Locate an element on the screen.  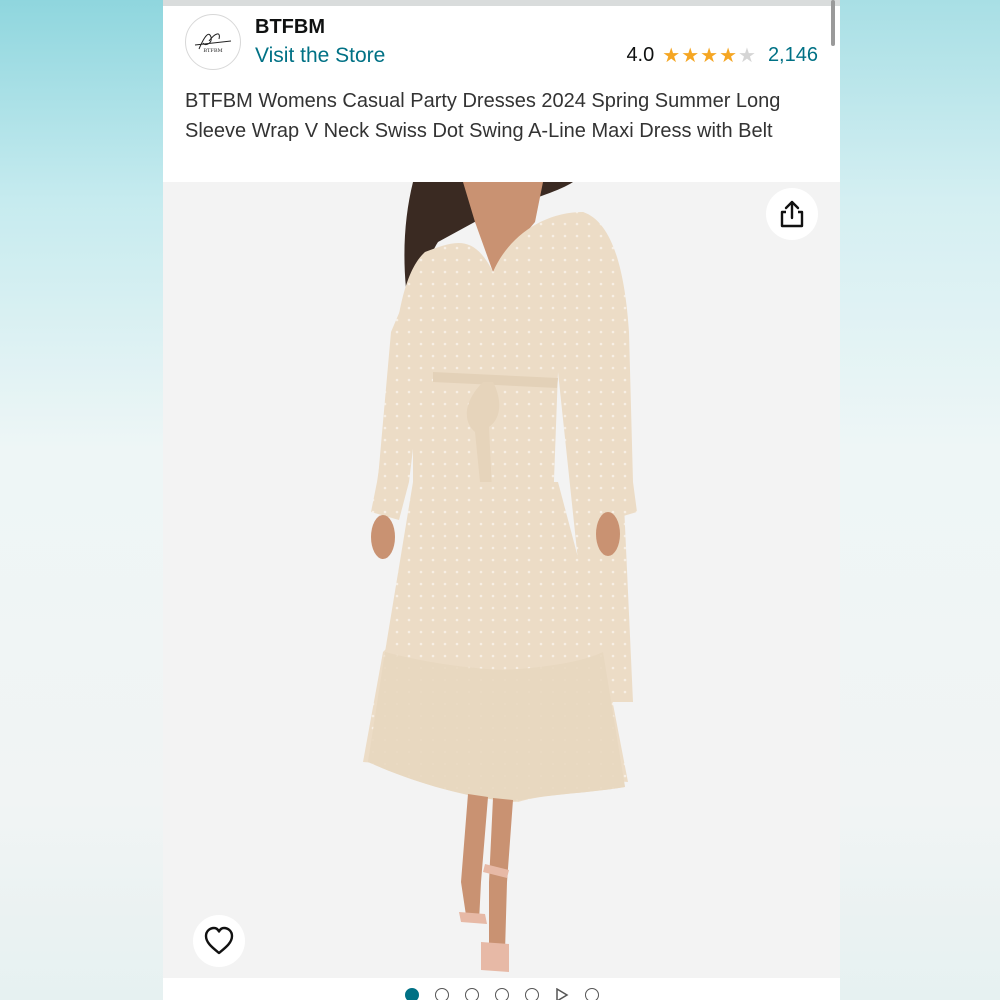
play-icon is located at coordinates (562, 994).